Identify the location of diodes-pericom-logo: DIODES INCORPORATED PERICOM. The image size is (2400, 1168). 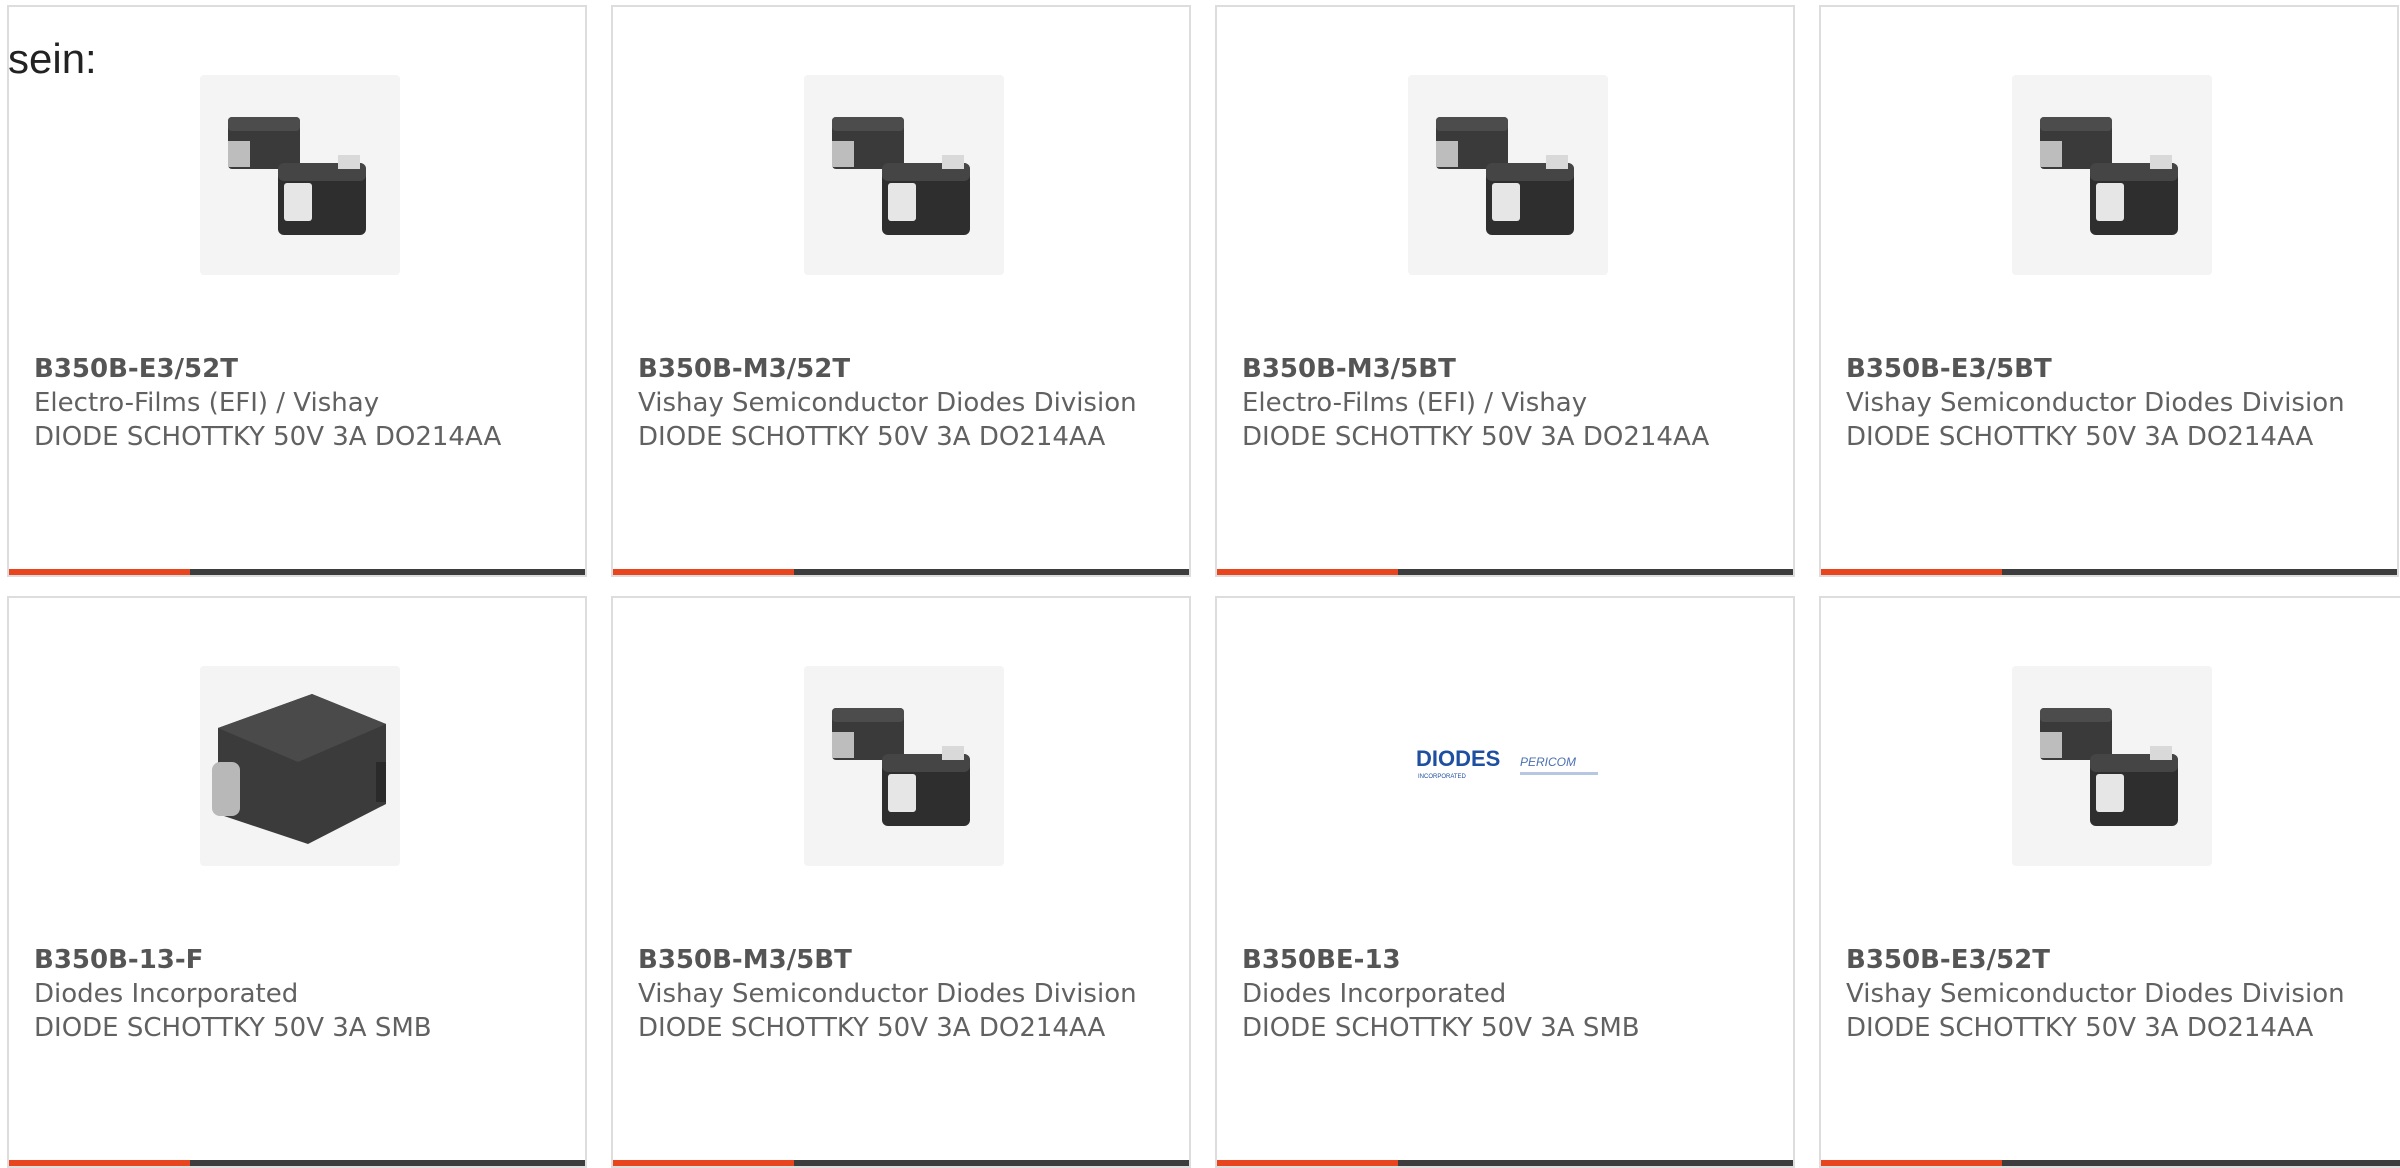
(1507, 763).